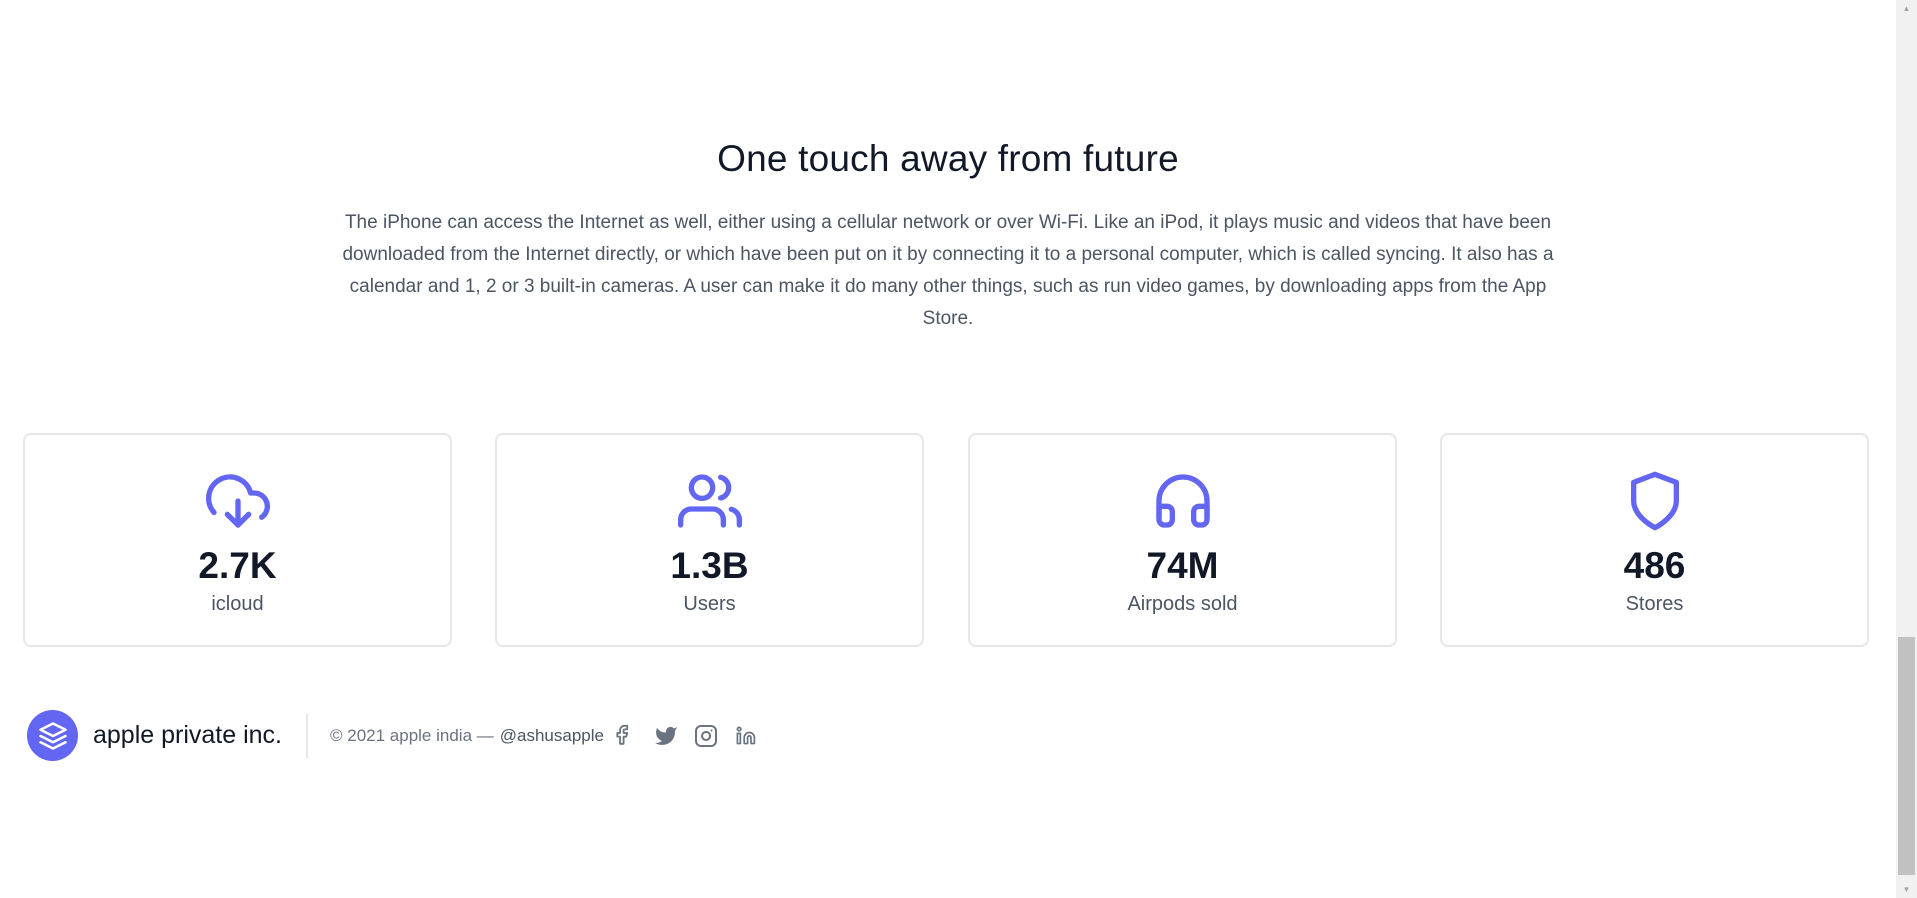 This screenshot has height=898, width=1917. I want to click on brand-logo-icon, so click(52, 735).